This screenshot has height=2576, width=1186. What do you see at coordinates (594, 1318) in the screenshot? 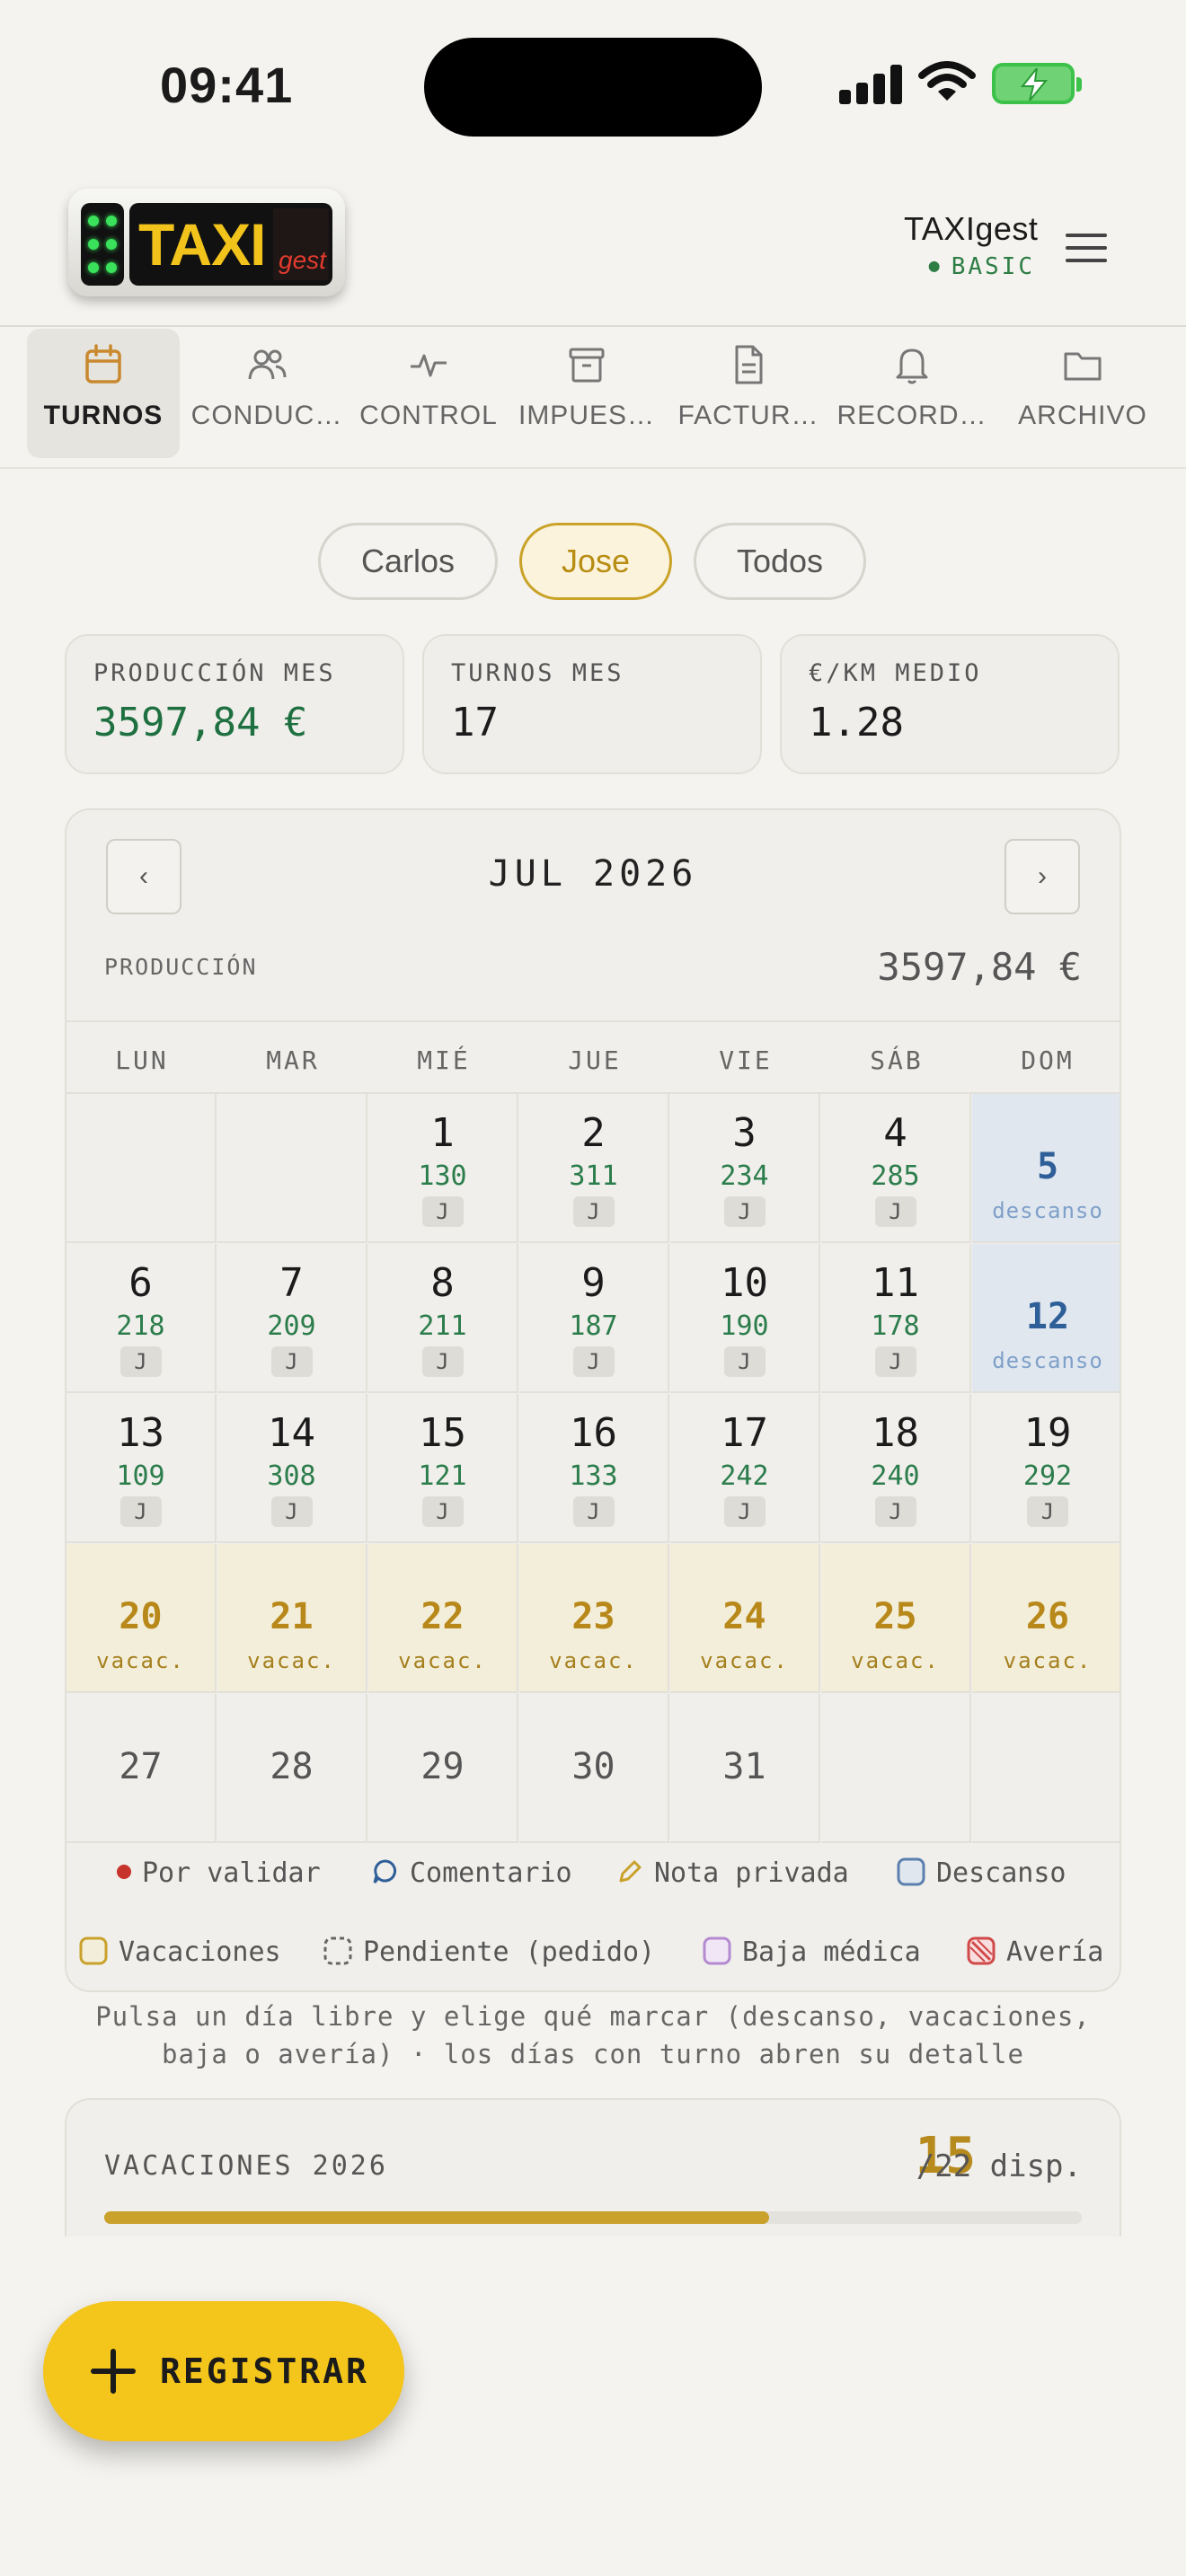
I see `calendar-day-9: 9 187 J` at bounding box center [594, 1318].